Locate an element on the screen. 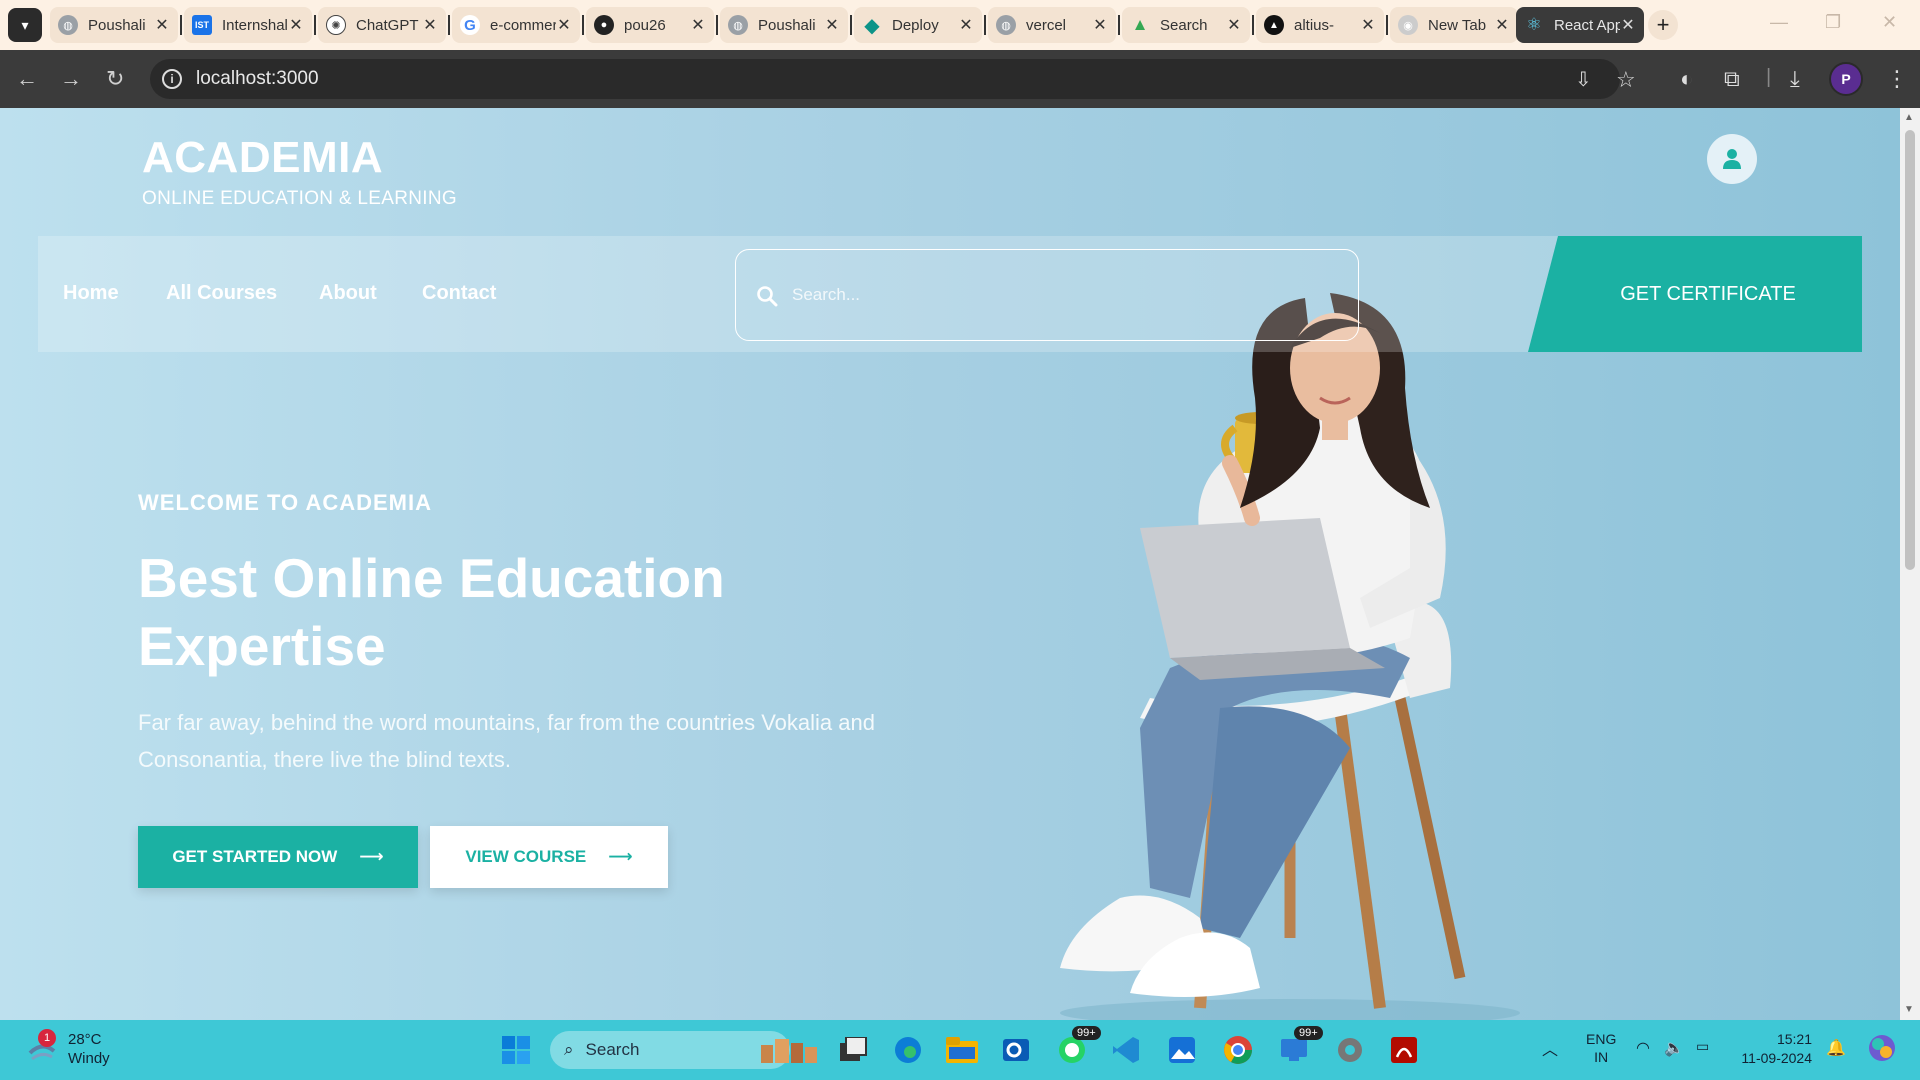 This screenshot has width=1920, height=1080. browser-tab: IST Internshala ✕ is located at coordinates (248, 25).